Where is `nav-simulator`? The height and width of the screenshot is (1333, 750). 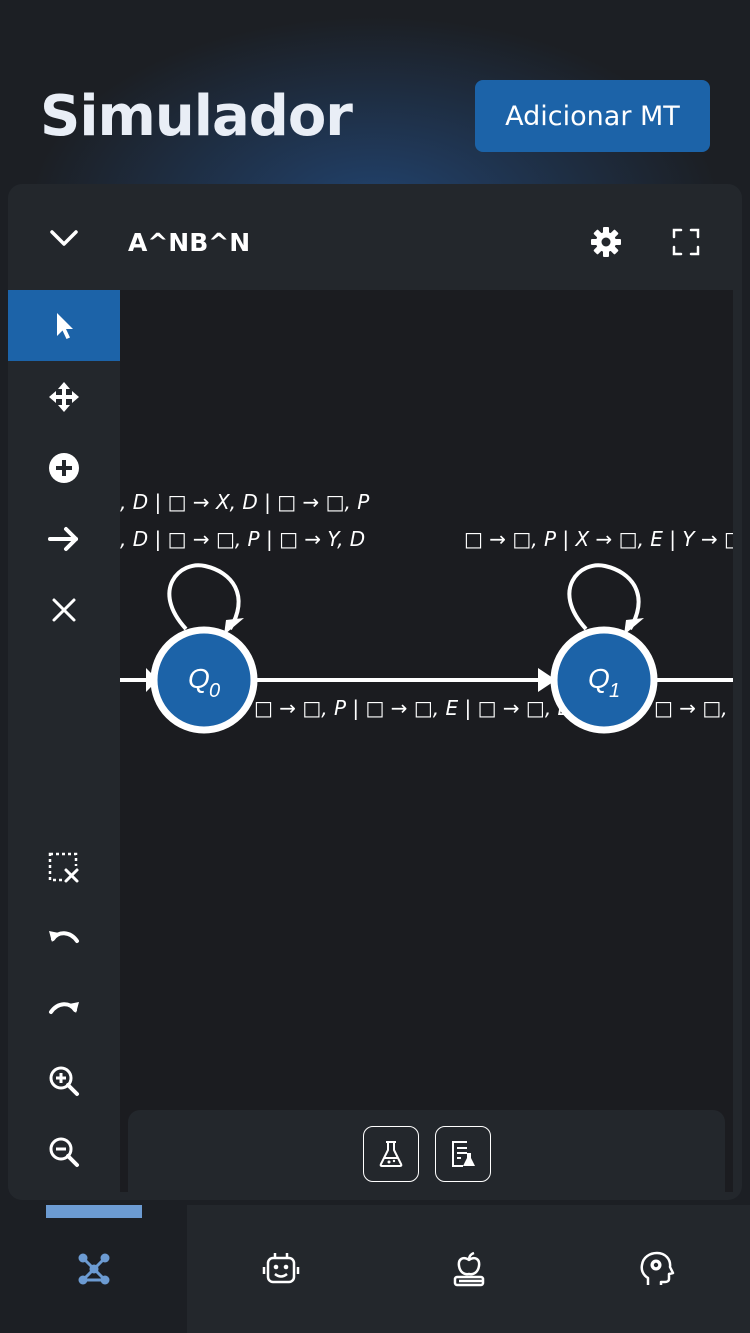 nav-simulator is located at coordinates (93, 1269).